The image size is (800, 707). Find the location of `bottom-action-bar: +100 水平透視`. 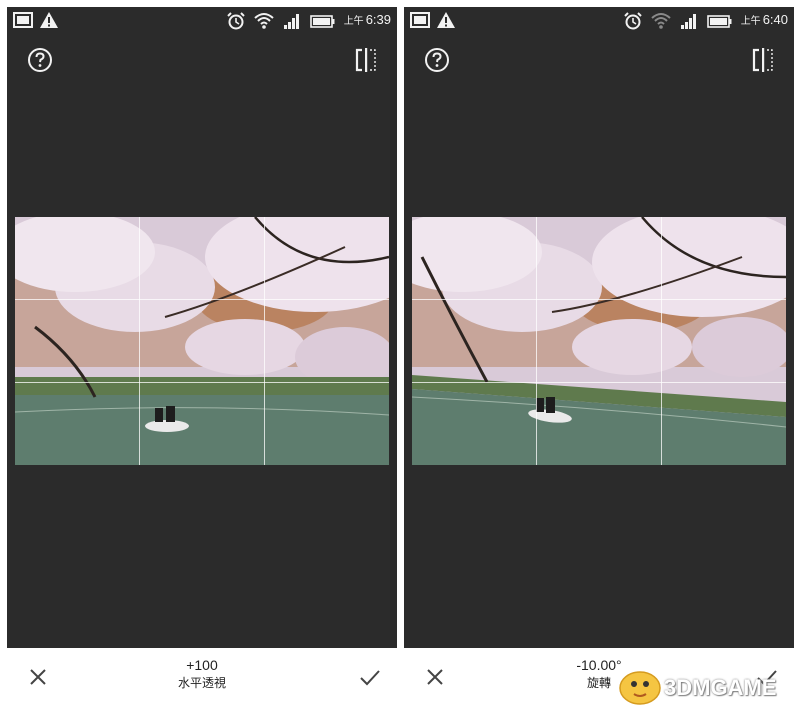

bottom-action-bar: +100 水平透視 is located at coordinates (202, 677).